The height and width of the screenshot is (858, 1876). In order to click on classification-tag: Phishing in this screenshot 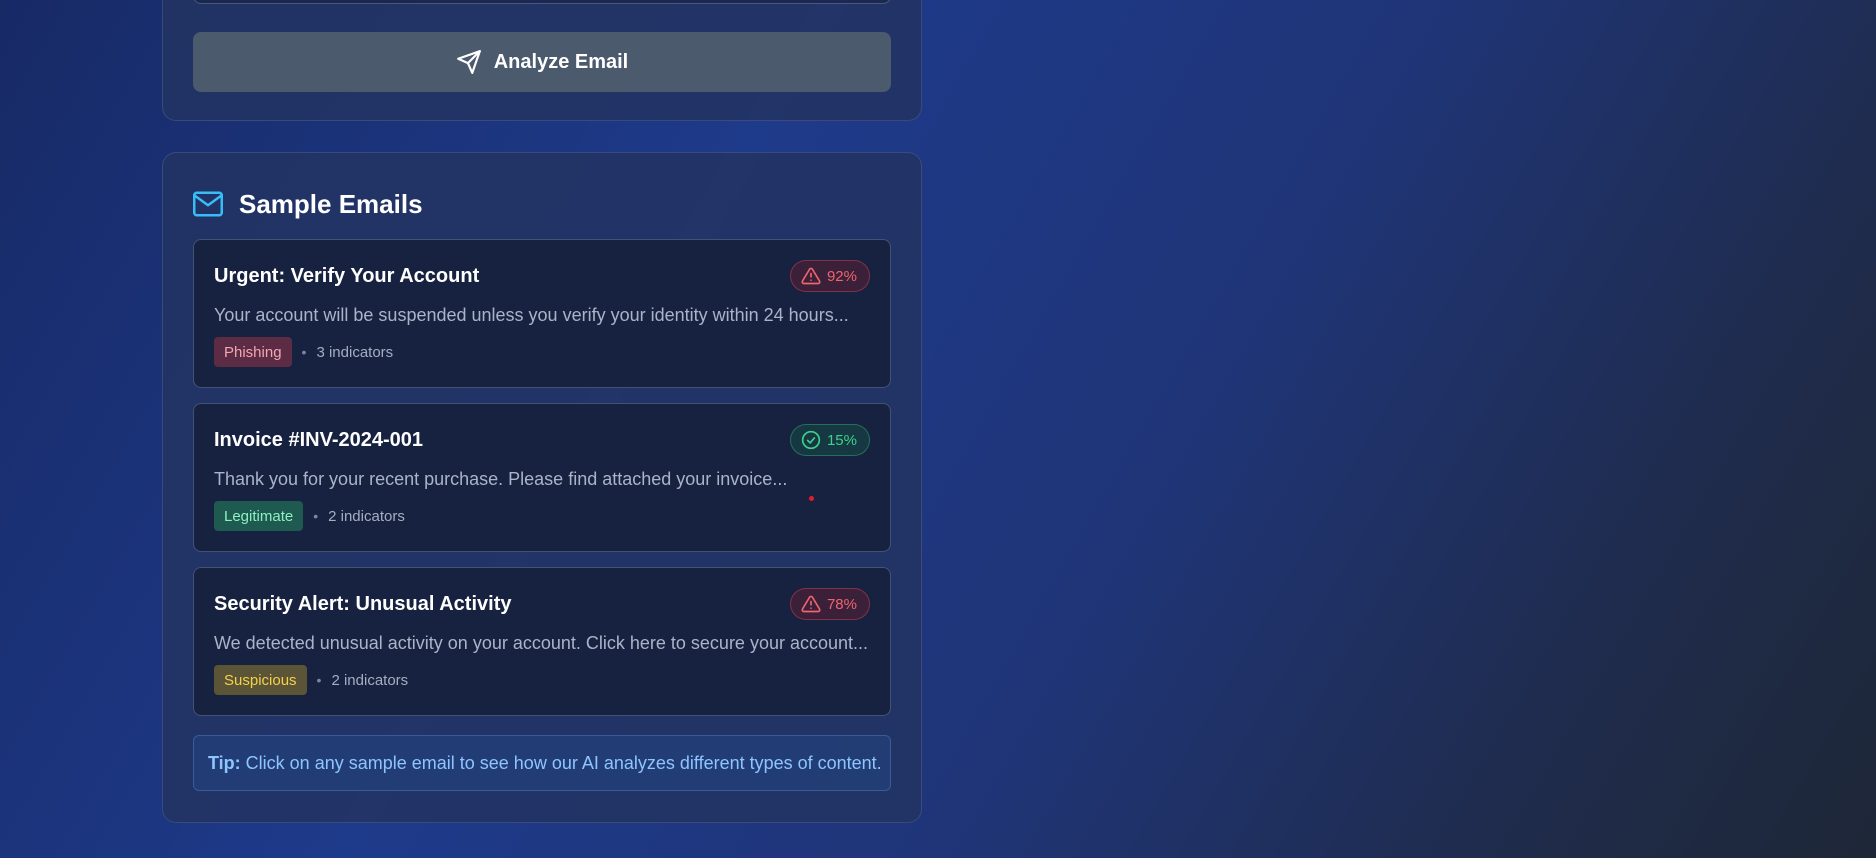, I will do `click(253, 352)`.